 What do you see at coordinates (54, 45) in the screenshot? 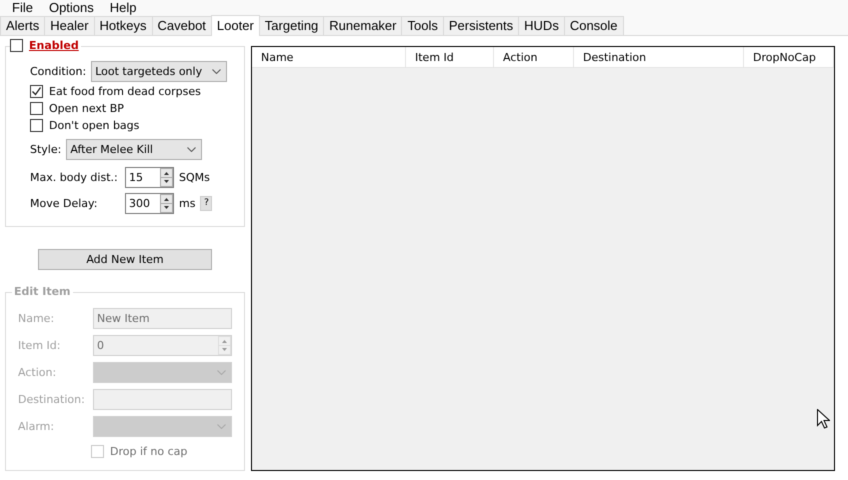
I see `enabled-label: Enabled` at bounding box center [54, 45].